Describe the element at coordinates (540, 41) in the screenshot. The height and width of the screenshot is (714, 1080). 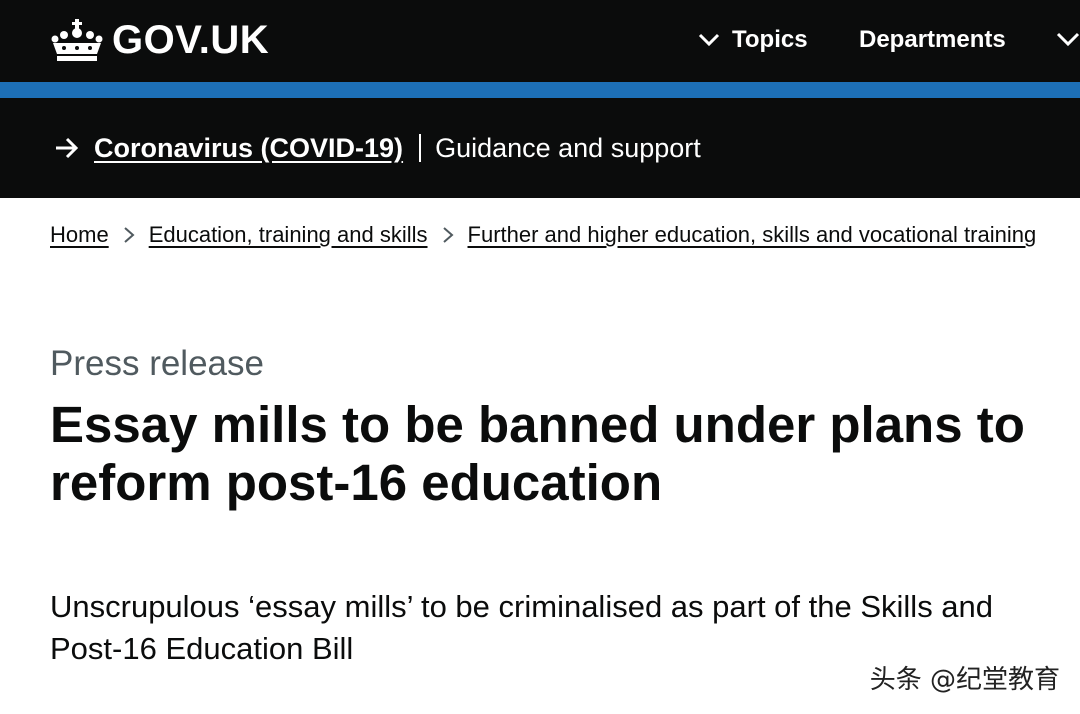
I see `site-header: GOV.UK Topics Departments` at that location.